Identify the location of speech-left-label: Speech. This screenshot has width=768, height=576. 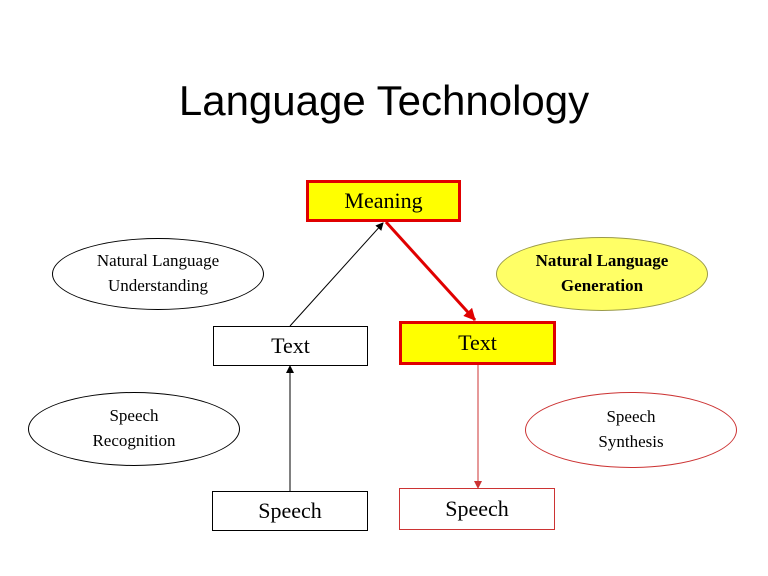
(290, 510).